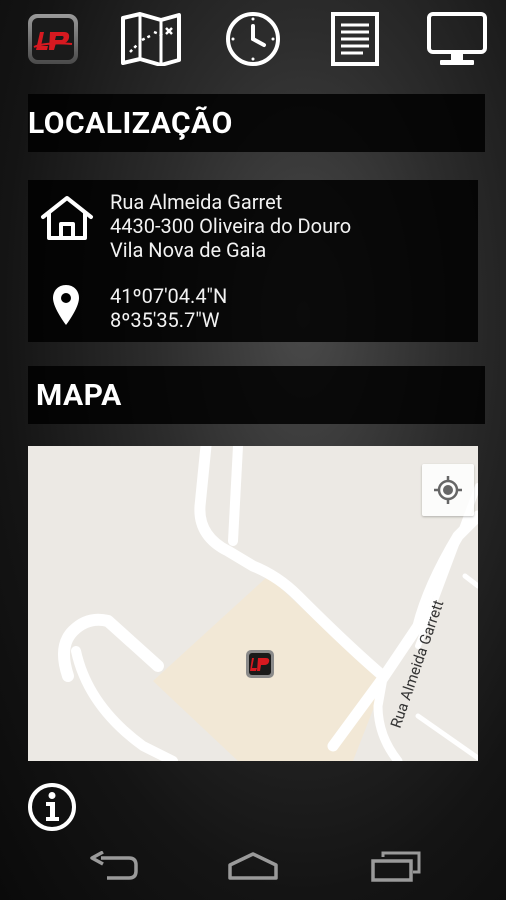  I want to click on map-button, so click(151, 39).